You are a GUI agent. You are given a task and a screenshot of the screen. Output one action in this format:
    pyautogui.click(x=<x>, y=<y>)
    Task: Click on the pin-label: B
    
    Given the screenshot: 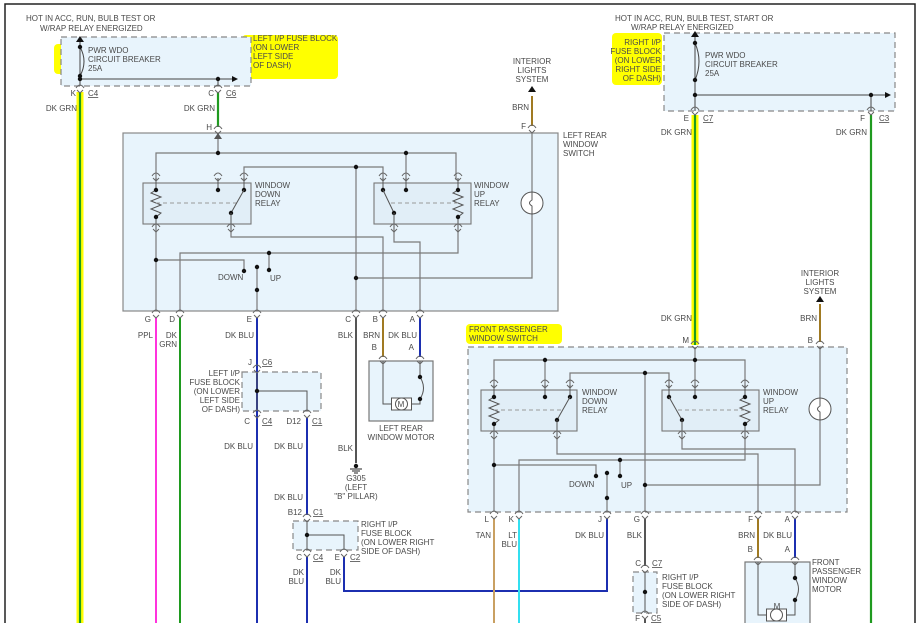 What is the action you would take?
    pyautogui.click(x=374, y=347)
    